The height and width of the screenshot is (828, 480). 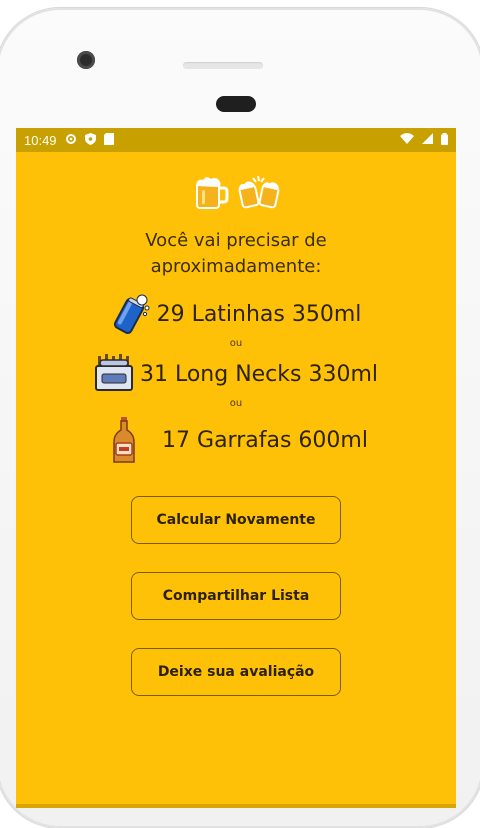 What do you see at coordinates (259, 374) in the screenshot?
I see `result-longnecks-label: 31 Long Necks 330ml` at bounding box center [259, 374].